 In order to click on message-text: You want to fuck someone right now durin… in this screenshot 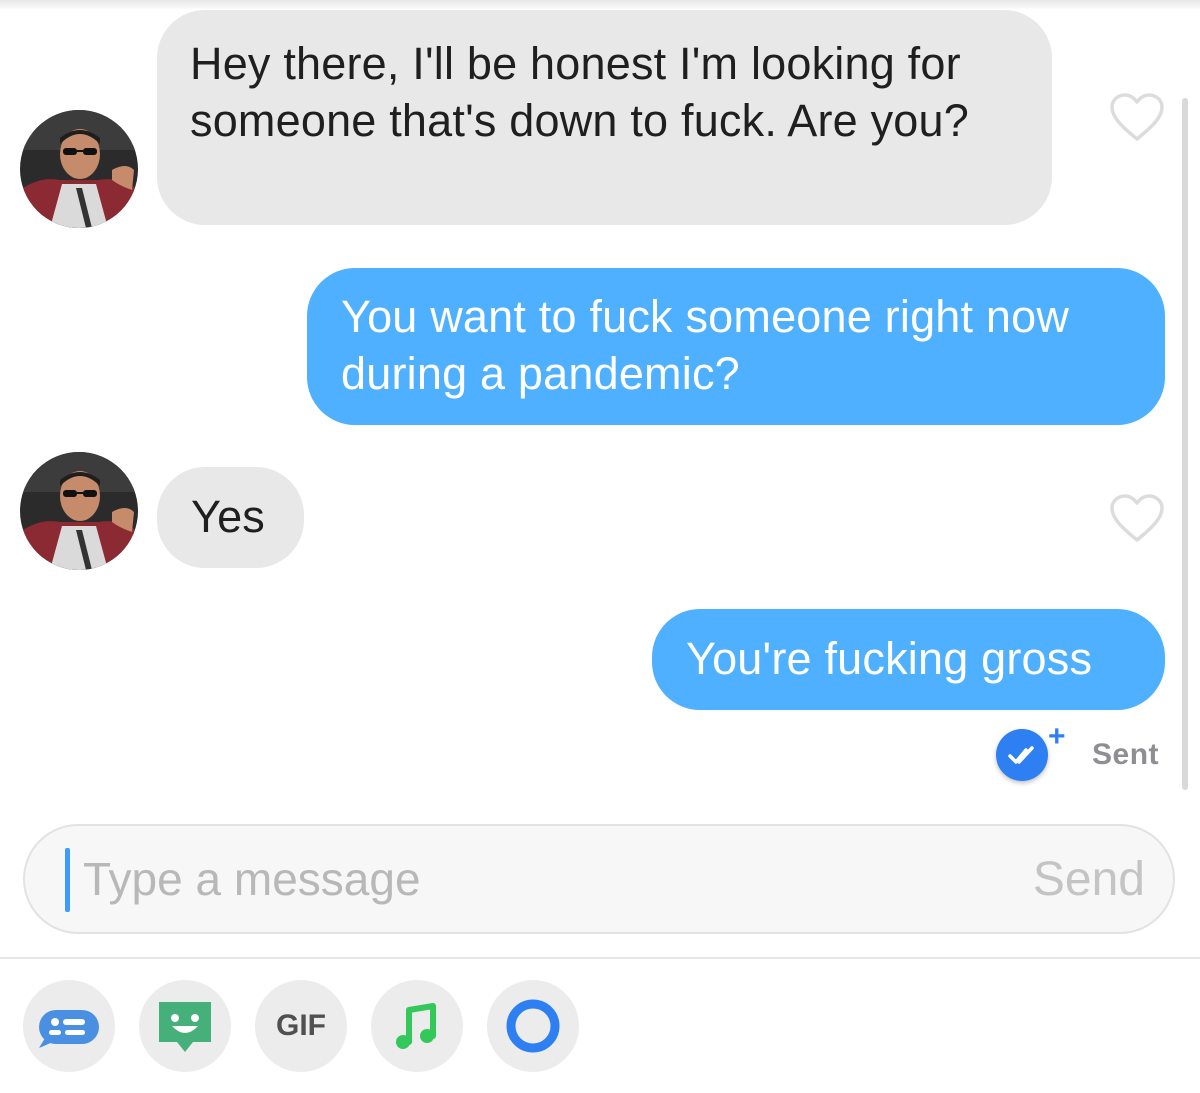, I will do `click(705, 345)`.